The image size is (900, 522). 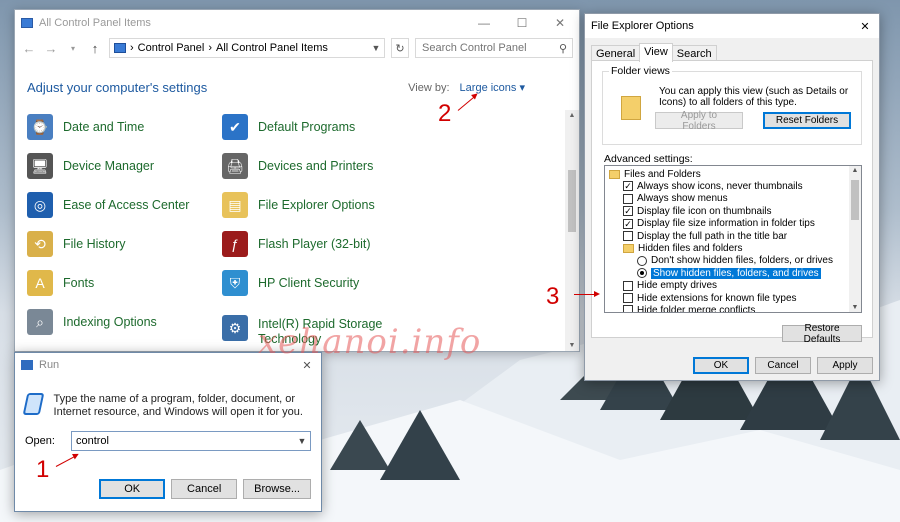 I want to click on tab-search: Search, so click(x=694, y=53).